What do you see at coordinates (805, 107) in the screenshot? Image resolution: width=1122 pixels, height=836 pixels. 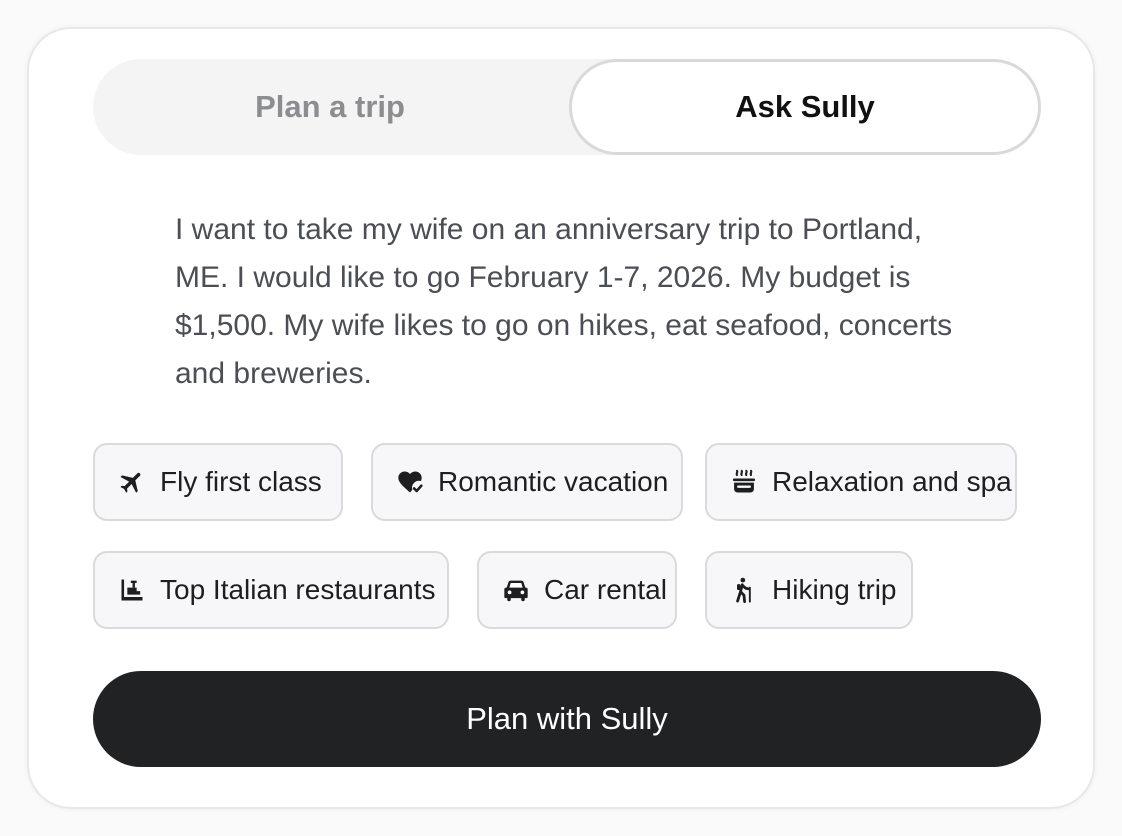 I see `tab-ask-sully: Ask Sully` at bounding box center [805, 107].